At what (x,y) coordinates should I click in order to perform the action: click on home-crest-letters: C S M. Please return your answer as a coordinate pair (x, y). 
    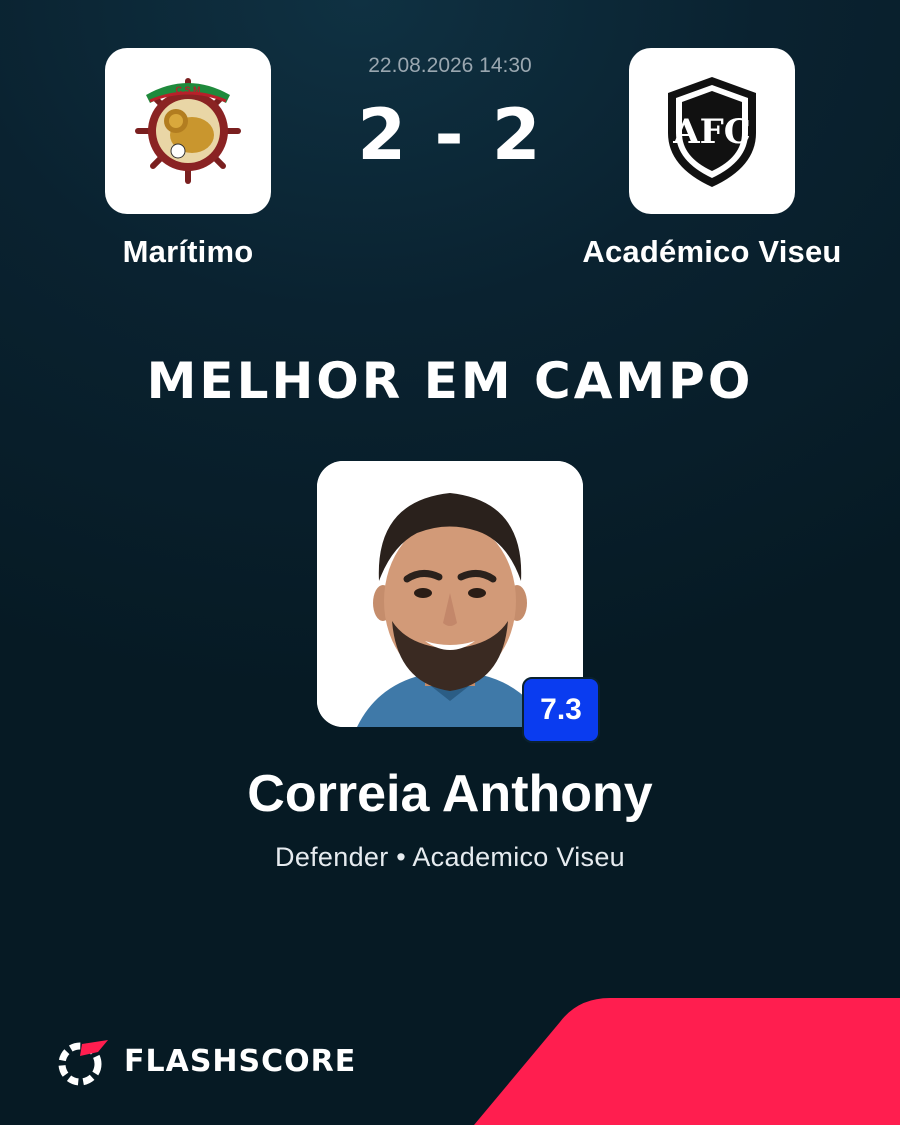
    Looking at the image, I should click on (187, 90).